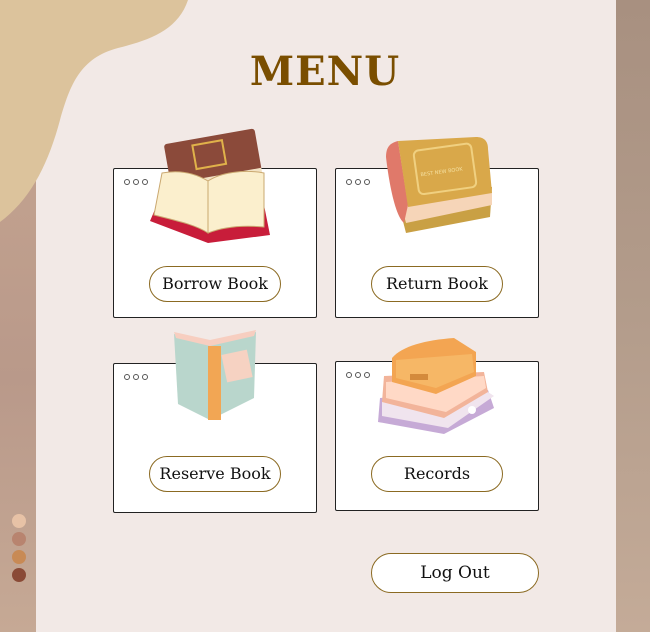 The width and height of the screenshot is (650, 632). Describe the element at coordinates (19, 548) in the screenshot. I see `color-swatches` at that location.